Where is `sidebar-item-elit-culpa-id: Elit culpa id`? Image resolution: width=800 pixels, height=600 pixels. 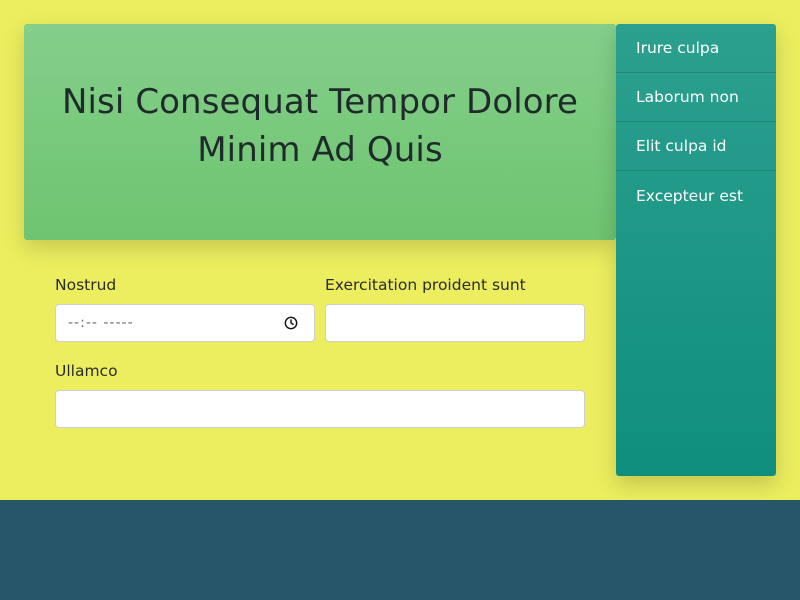 sidebar-item-elit-culpa-id: Elit culpa id is located at coordinates (696, 146).